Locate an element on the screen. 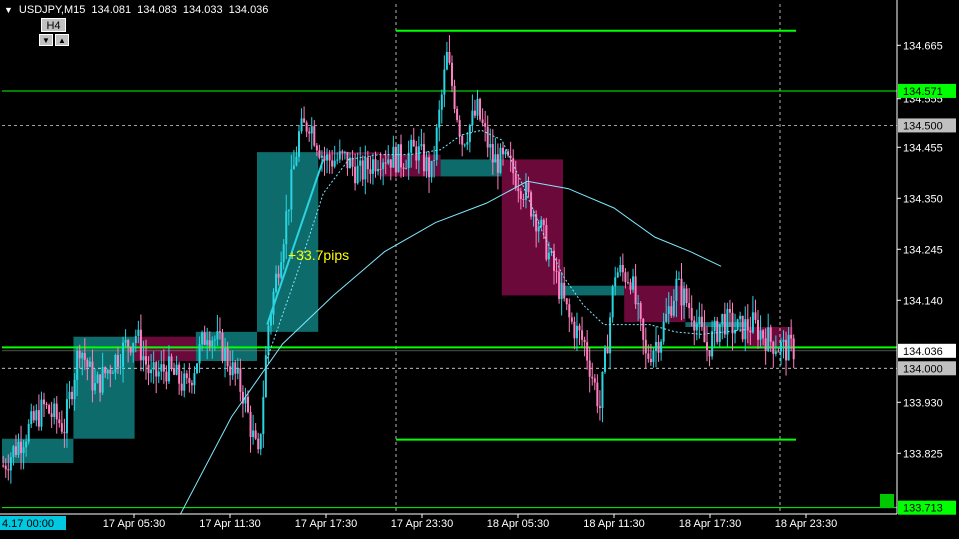 Image resolution: width=959 pixels, height=539 pixels. y-tick-label: 134.350 is located at coordinates (923, 199).